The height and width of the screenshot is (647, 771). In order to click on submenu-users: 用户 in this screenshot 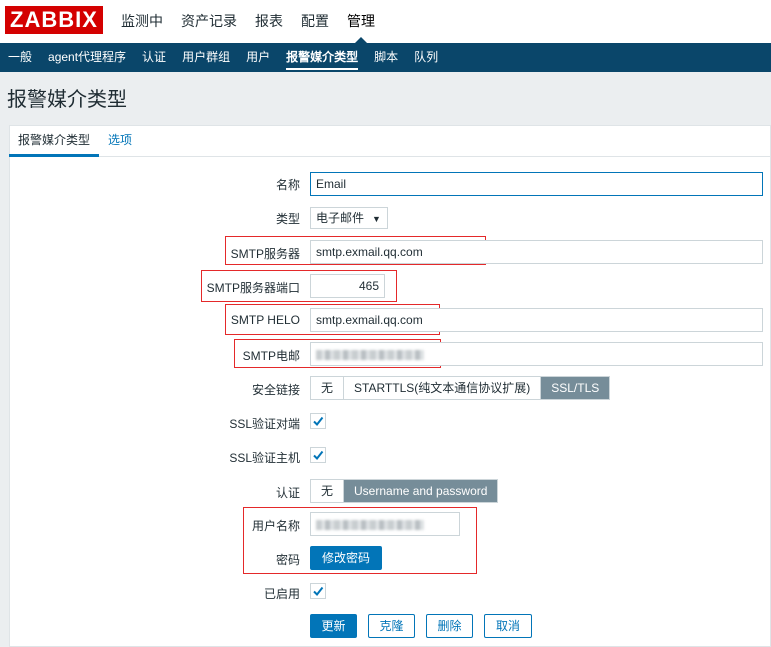, I will do `click(258, 57)`.